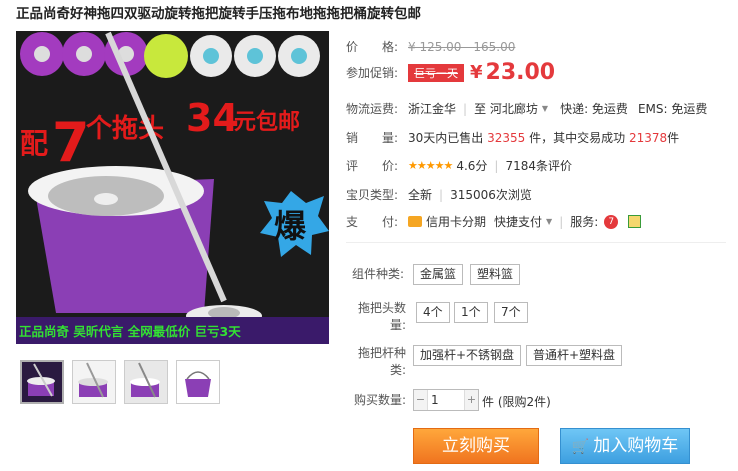 The image size is (738, 471). Describe the element at coordinates (574, 355) in the screenshot. I see `option-regular-pole: 普通杆+塑料盘` at that location.